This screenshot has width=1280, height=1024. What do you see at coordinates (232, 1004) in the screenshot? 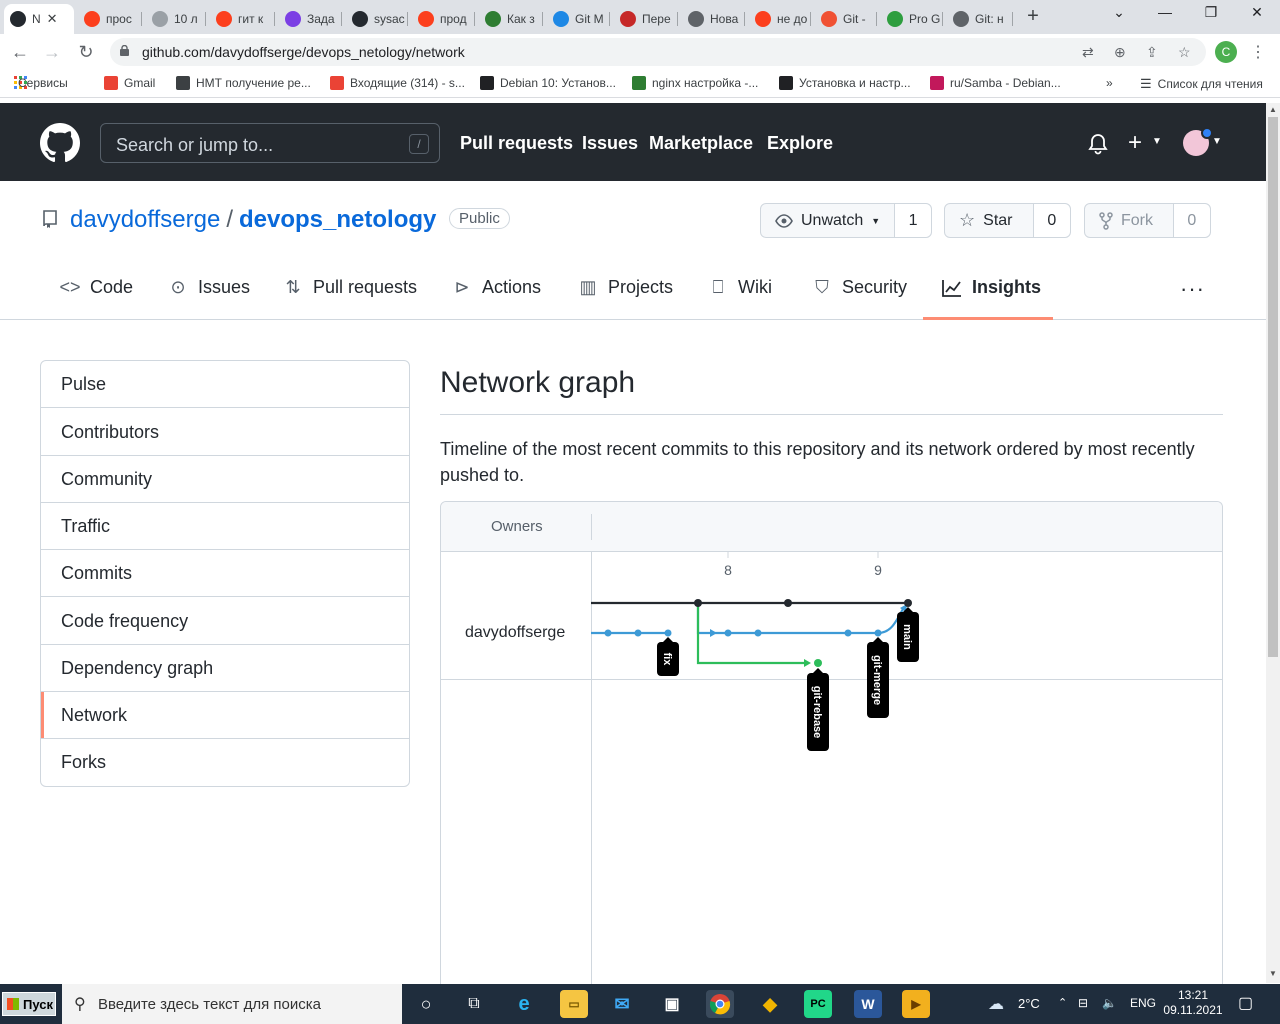
I see `taskbar-search-box: ⚲ Введите здесь текст для поиска` at bounding box center [232, 1004].